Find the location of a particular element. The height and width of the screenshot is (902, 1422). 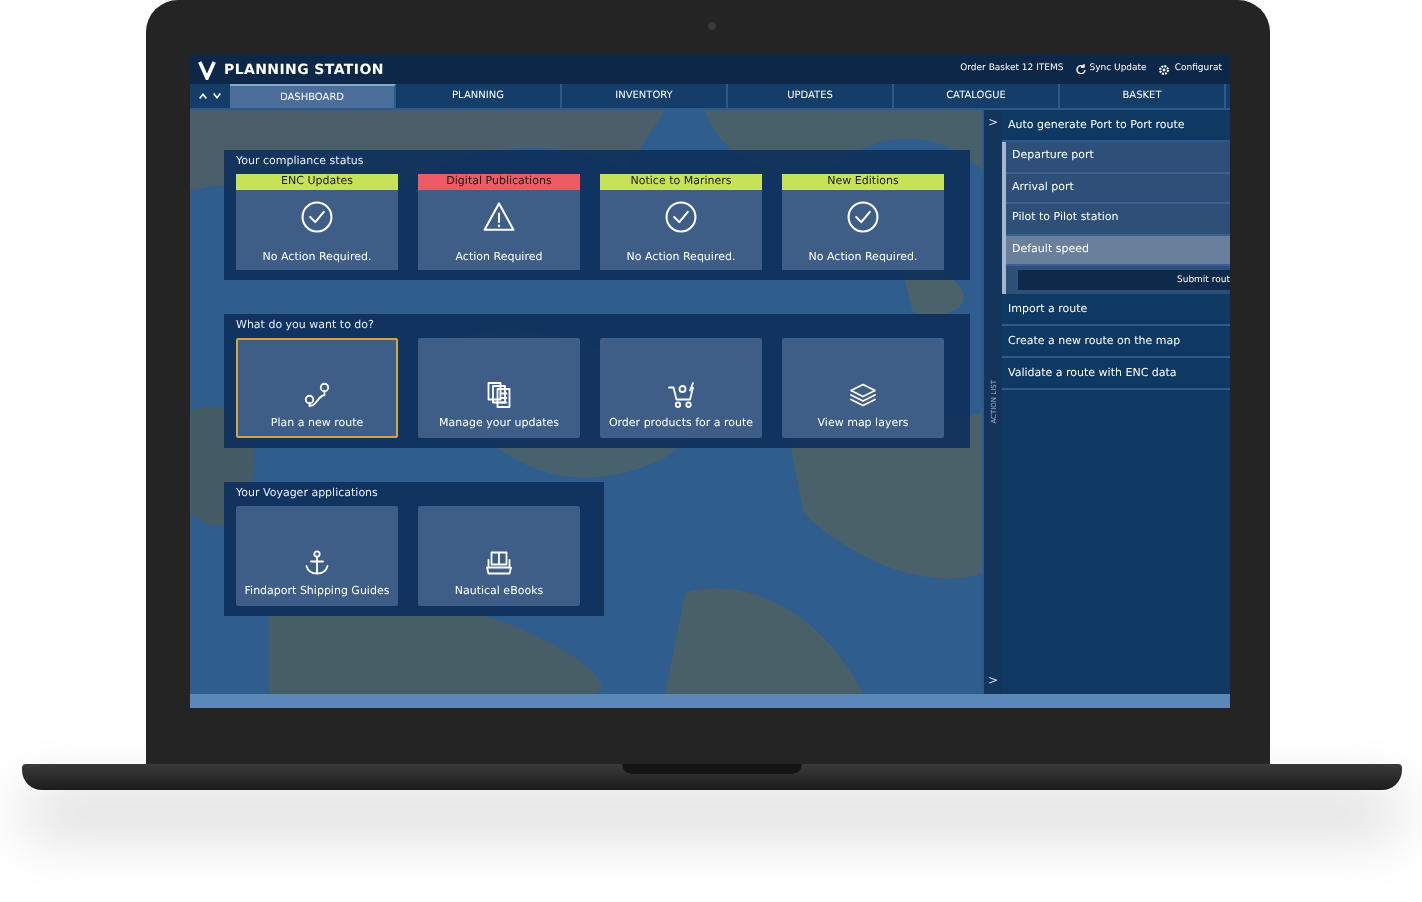

logo-icon is located at coordinates (207, 69).